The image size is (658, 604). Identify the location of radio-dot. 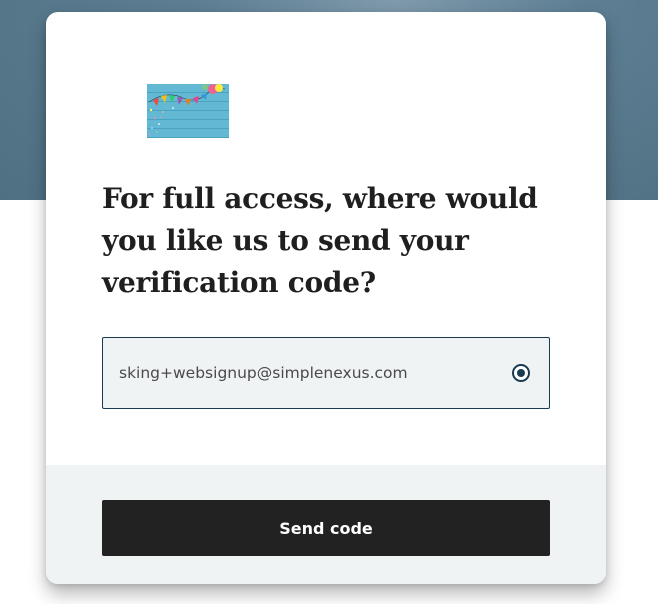
(521, 373).